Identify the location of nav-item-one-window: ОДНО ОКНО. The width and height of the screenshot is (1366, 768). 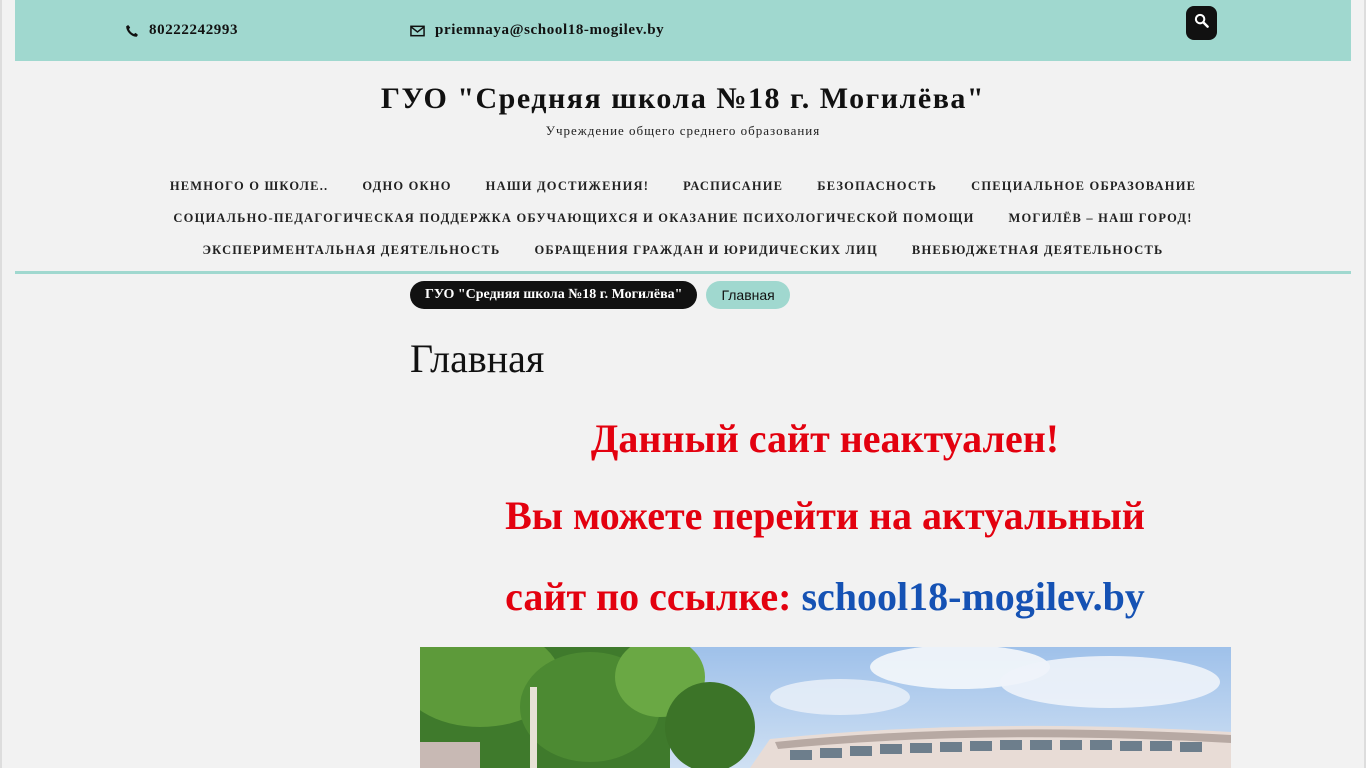
(406, 186).